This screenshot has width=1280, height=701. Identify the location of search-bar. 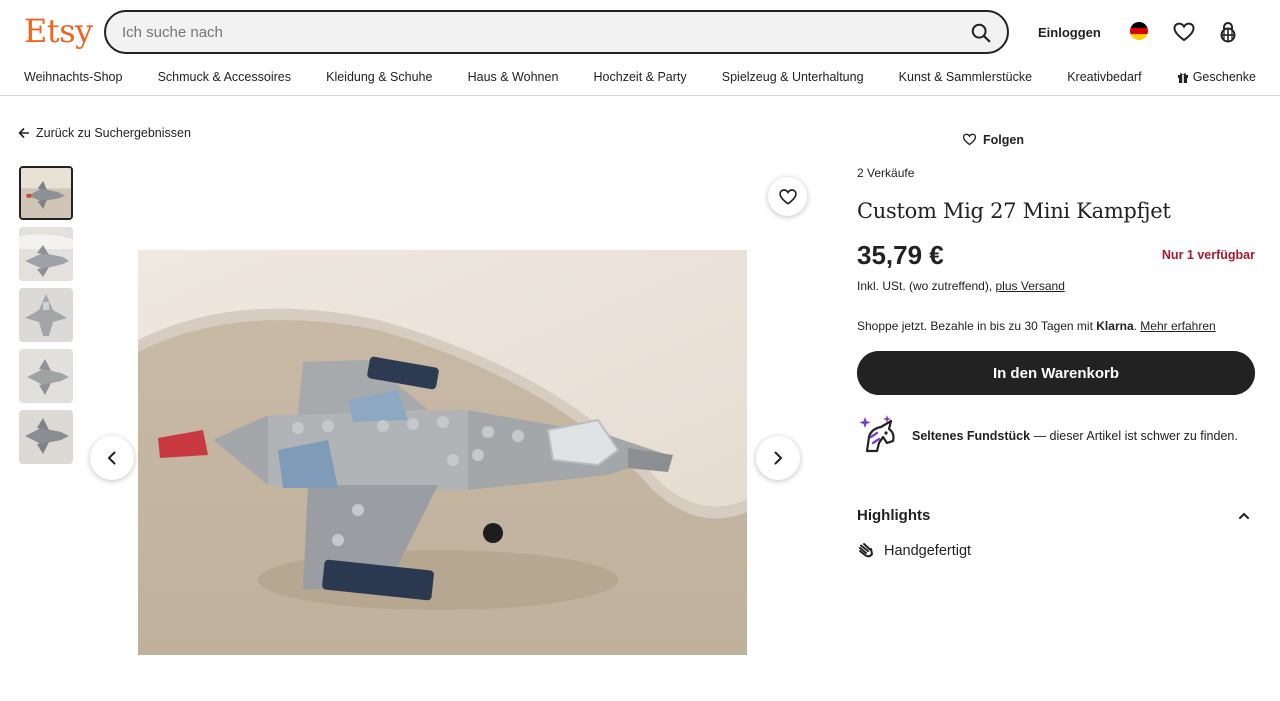
(556, 32).